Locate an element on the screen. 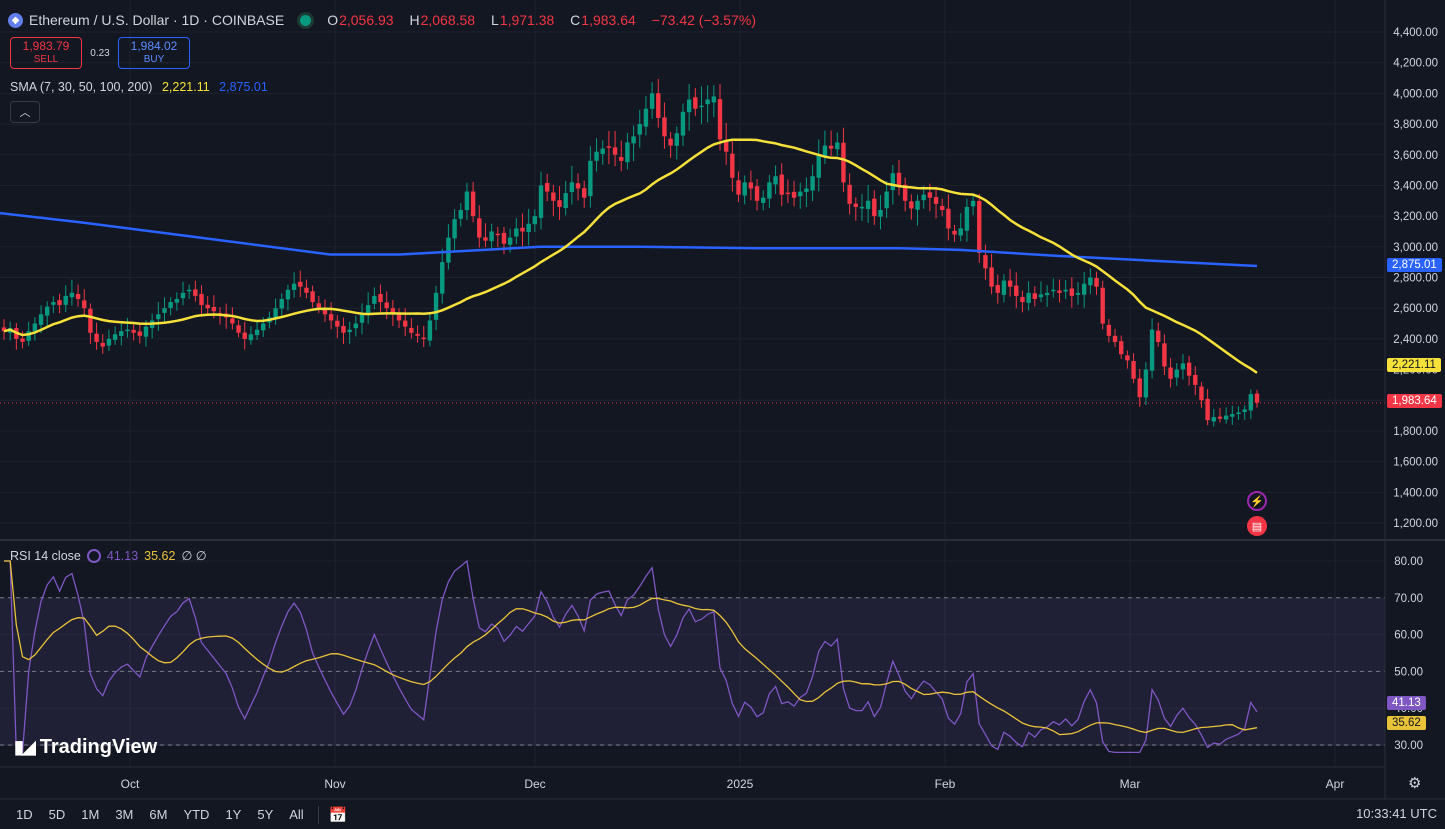 The image size is (1445, 829). range-5y: 5Y is located at coordinates (265, 814).